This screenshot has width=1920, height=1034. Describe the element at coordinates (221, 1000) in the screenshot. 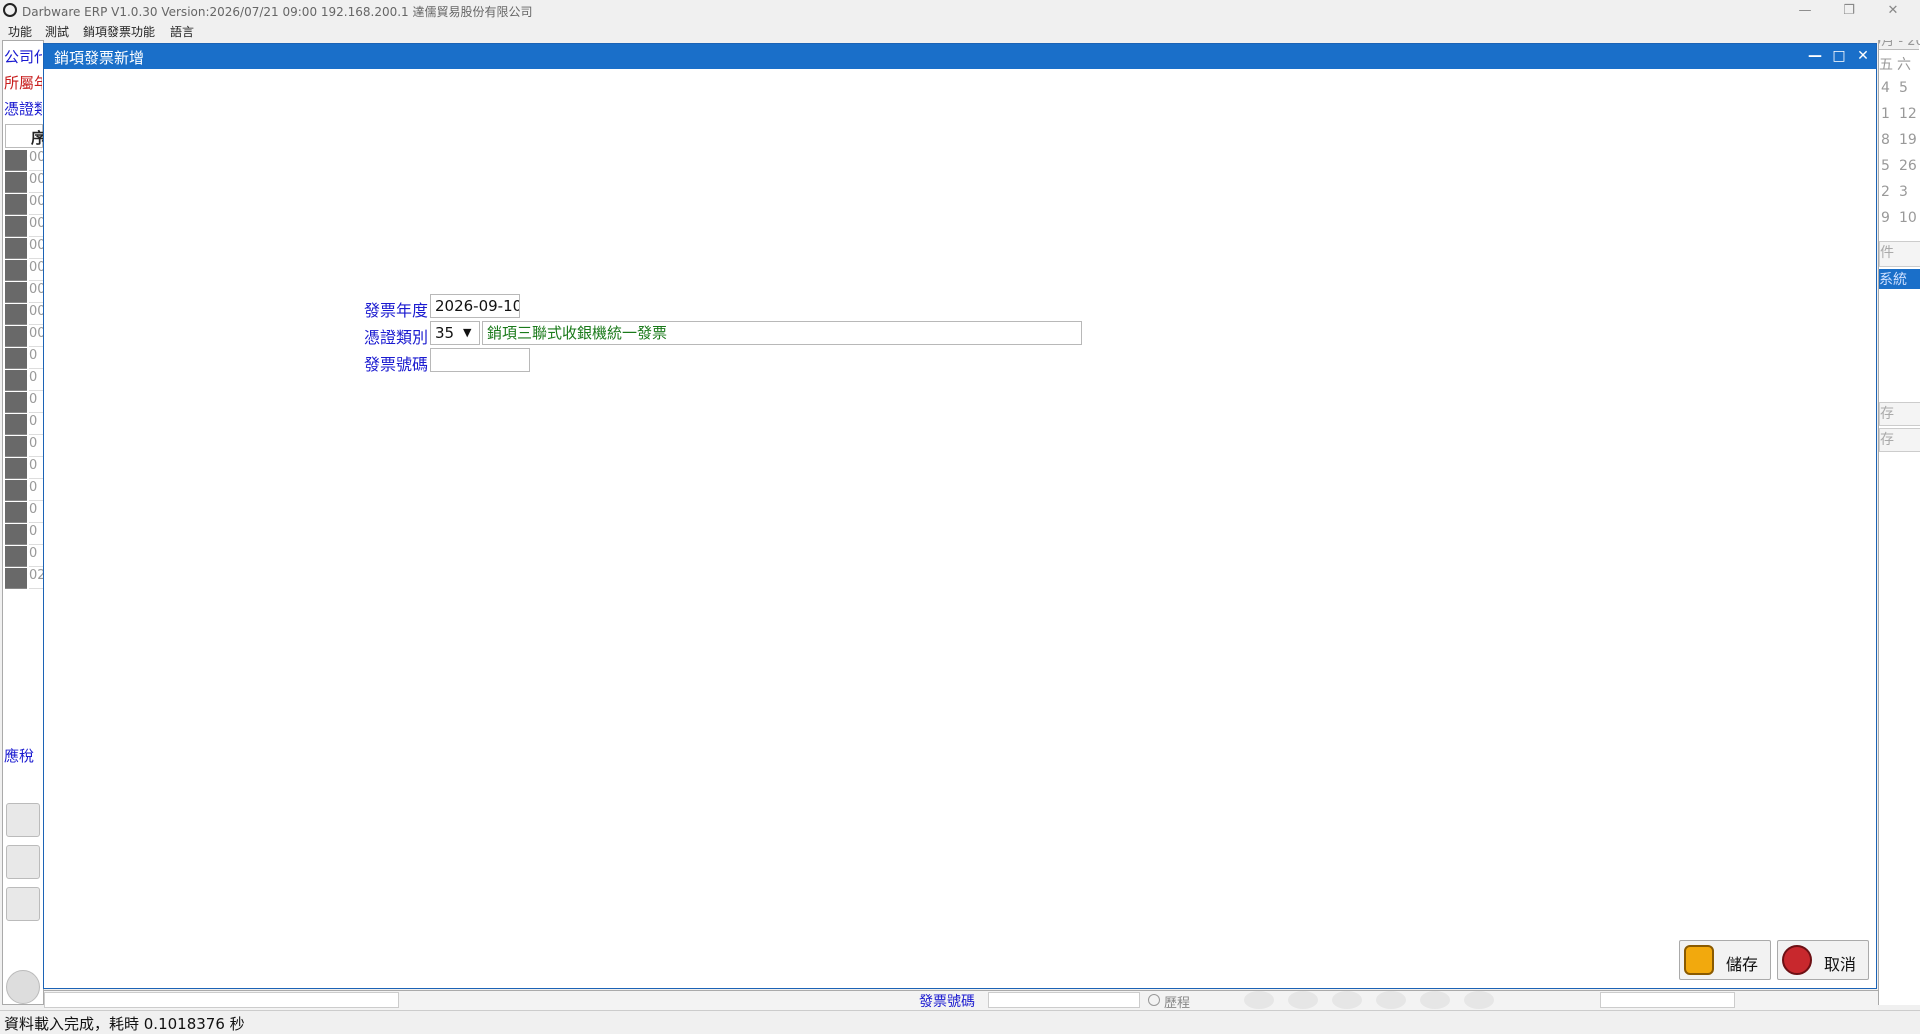

I see `bottom-combo` at that location.